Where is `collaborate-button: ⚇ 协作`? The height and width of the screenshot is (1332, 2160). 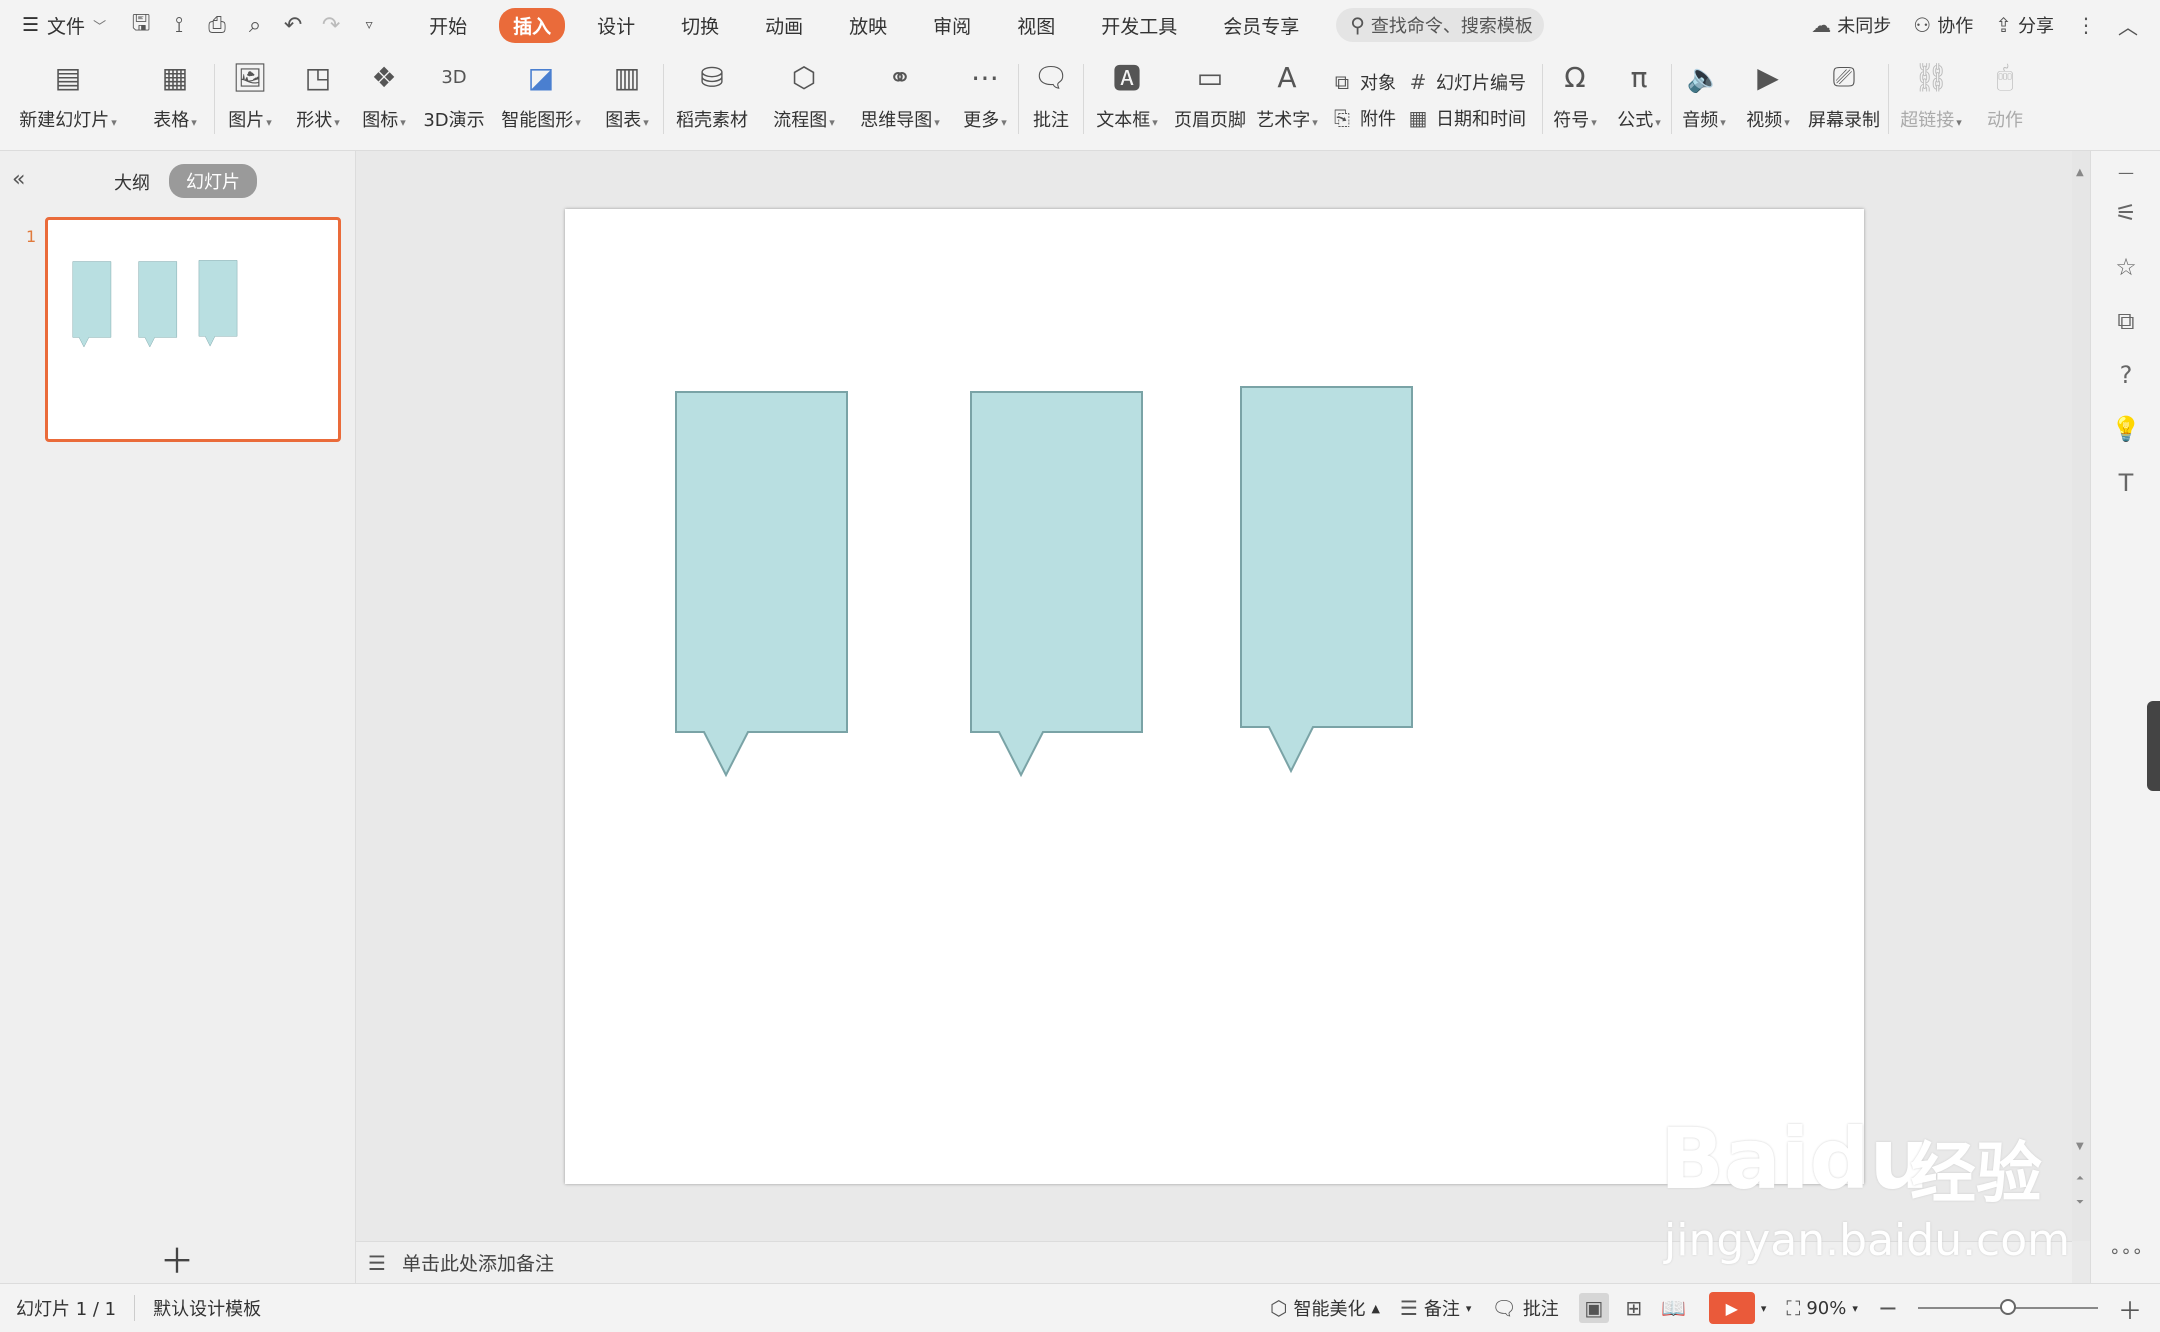
collaborate-button: ⚇ 协作 is located at coordinates (1943, 25).